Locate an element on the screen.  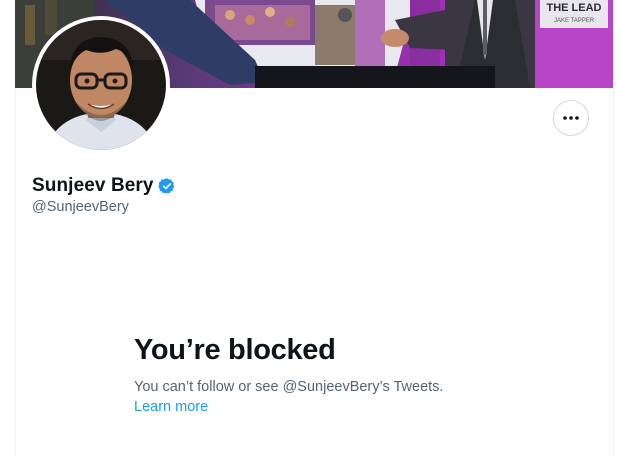
avatar-image is located at coordinates (101, 85).